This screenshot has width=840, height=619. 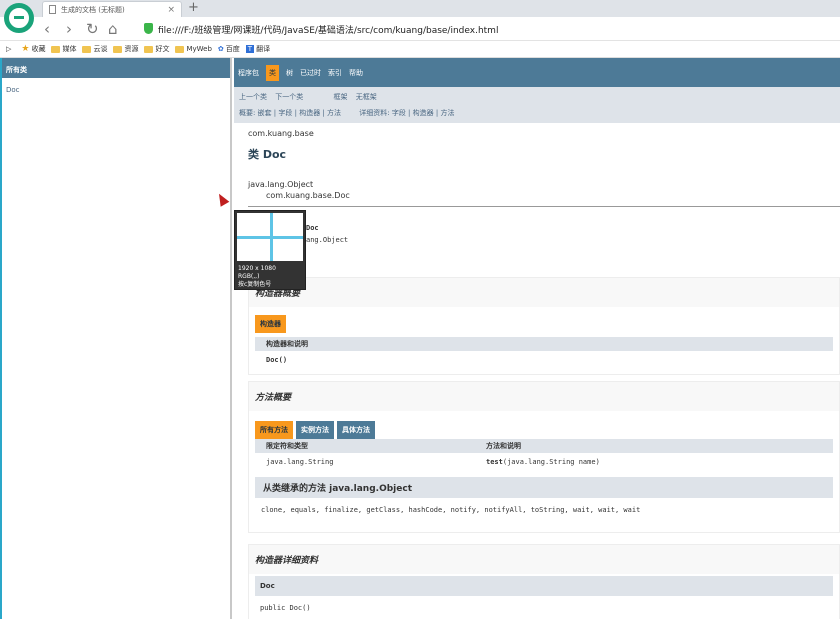 What do you see at coordinates (544, 292) in the screenshot?
I see `constructor-summary-title: 构造器概要` at bounding box center [544, 292].